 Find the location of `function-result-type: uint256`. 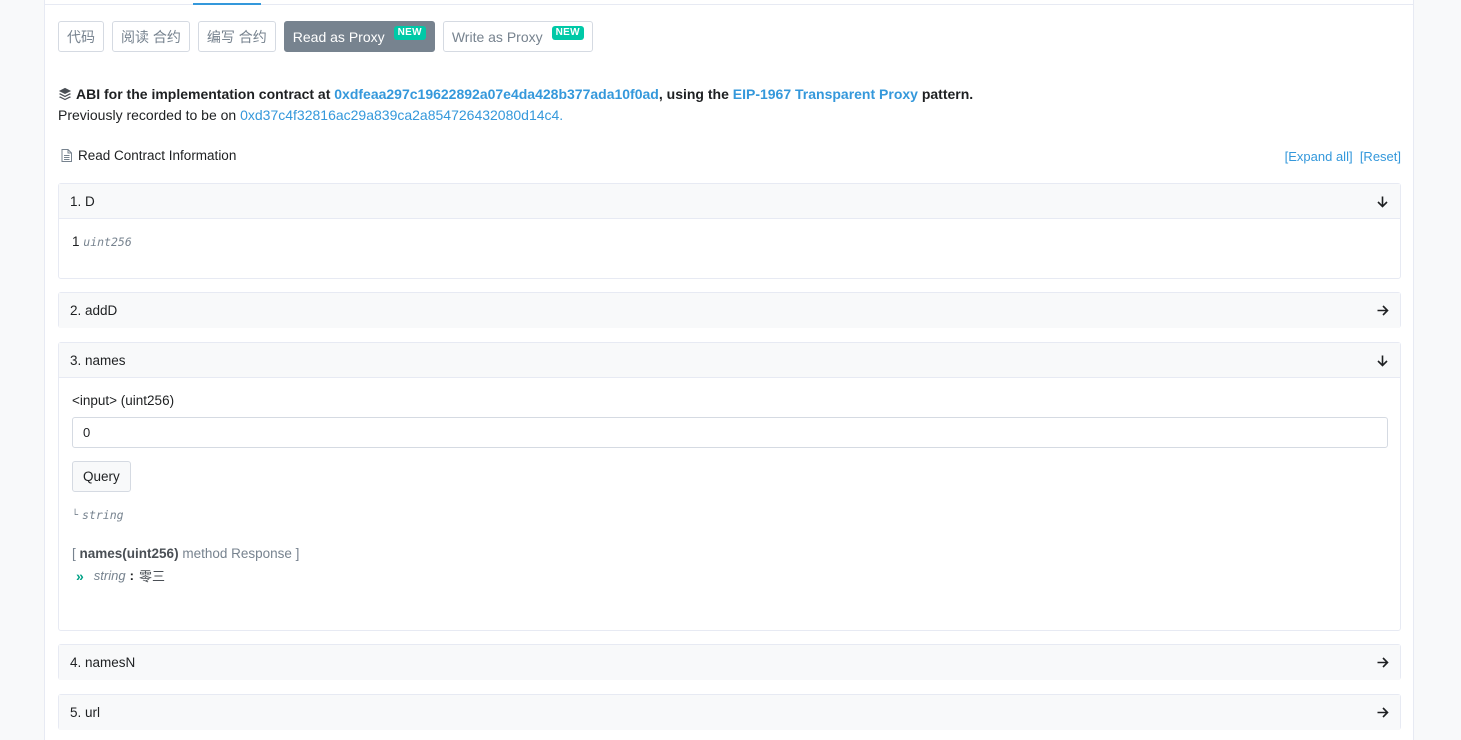

function-result-type: uint256 is located at coordinates (107, 242).